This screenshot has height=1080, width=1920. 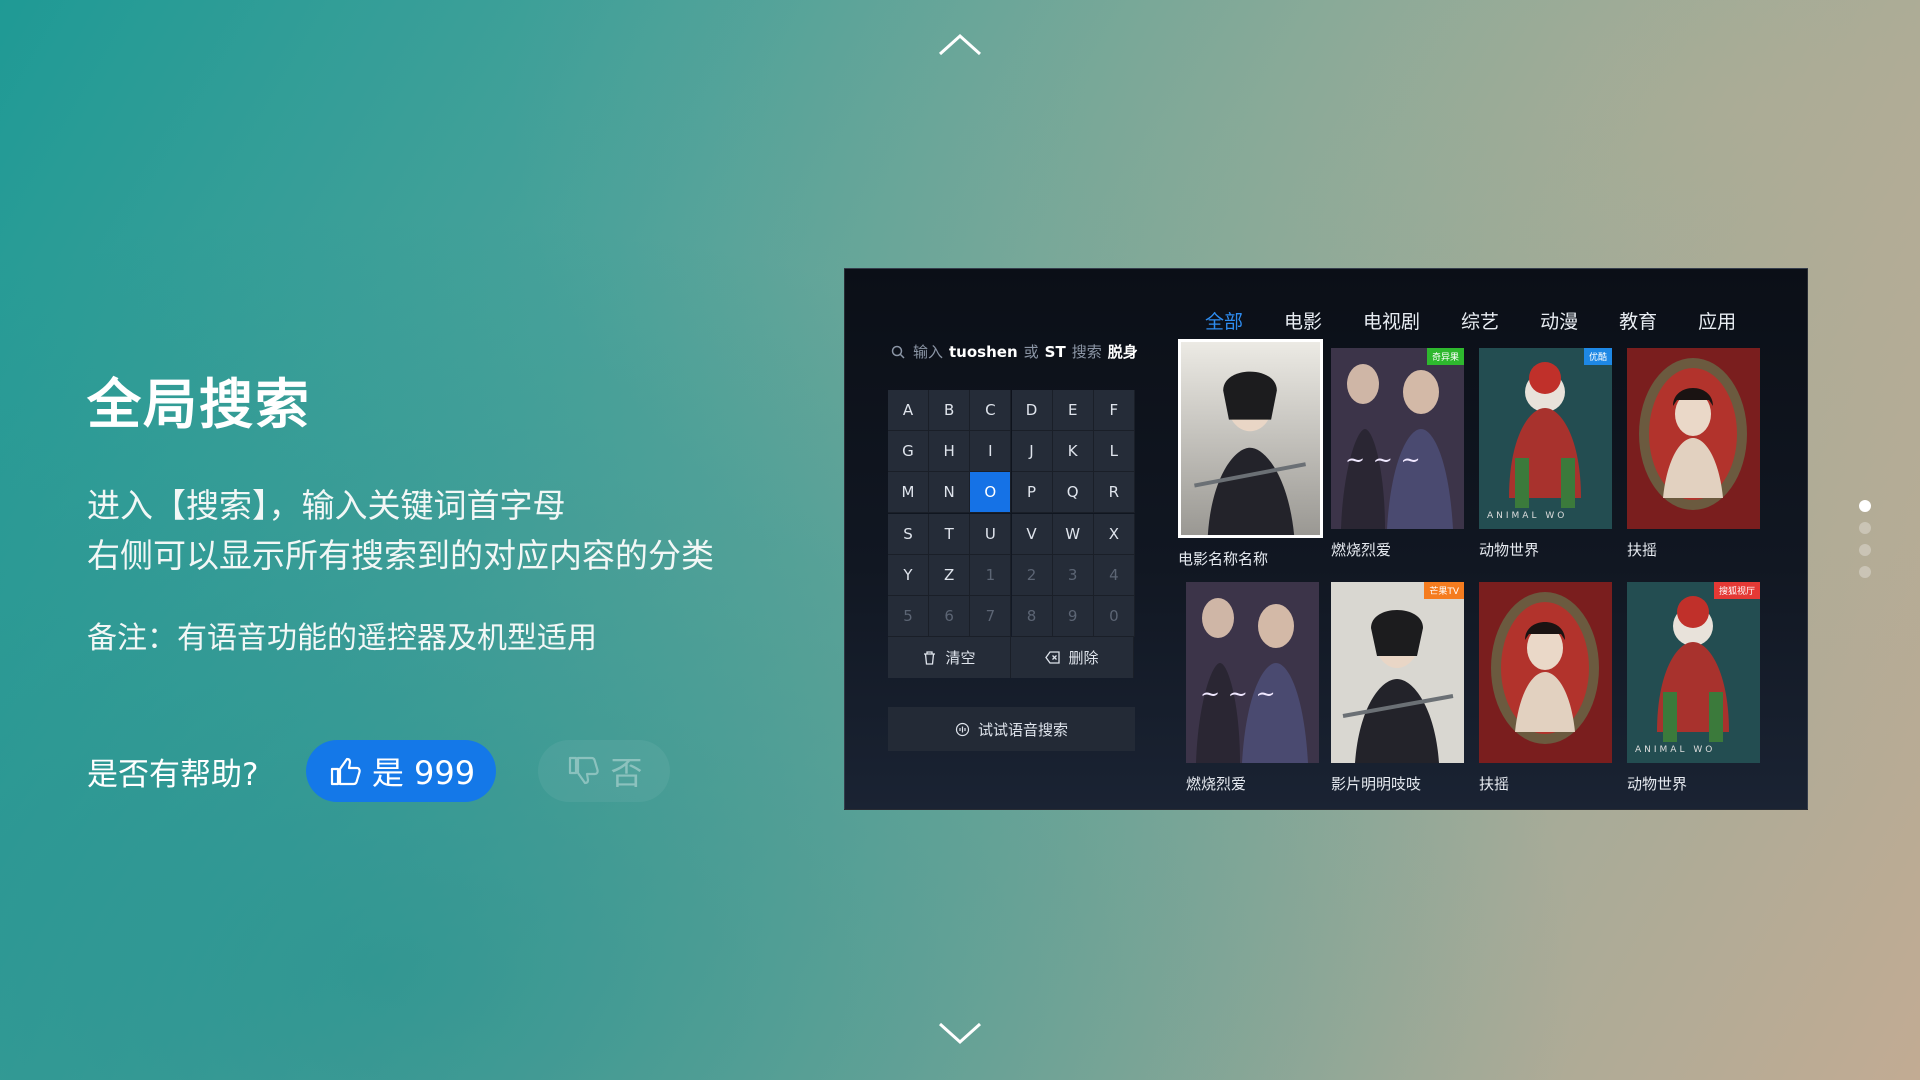 What do you see at coordinates (1657, 784) in the screenshot?
I see `poster-title-8: 动物世界` at bounding box center [1657, 784].